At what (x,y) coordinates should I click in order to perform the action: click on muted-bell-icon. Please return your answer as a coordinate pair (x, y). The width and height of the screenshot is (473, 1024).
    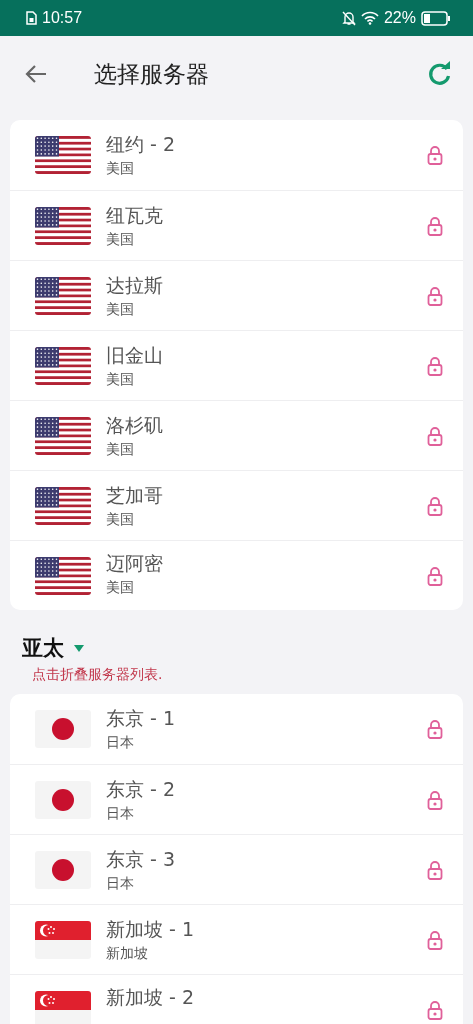
    Looking at the image, I should click on (348, 18).